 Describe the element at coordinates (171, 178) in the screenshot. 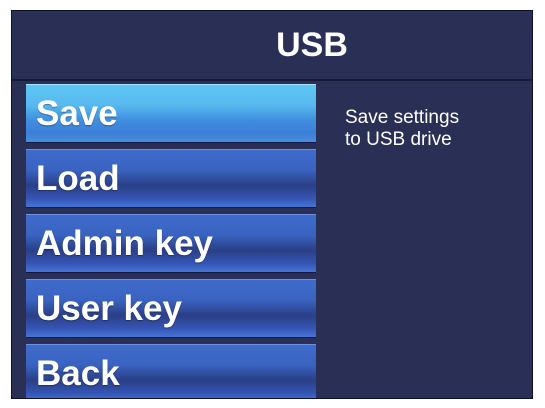

I see `load-button: Load` at that location.